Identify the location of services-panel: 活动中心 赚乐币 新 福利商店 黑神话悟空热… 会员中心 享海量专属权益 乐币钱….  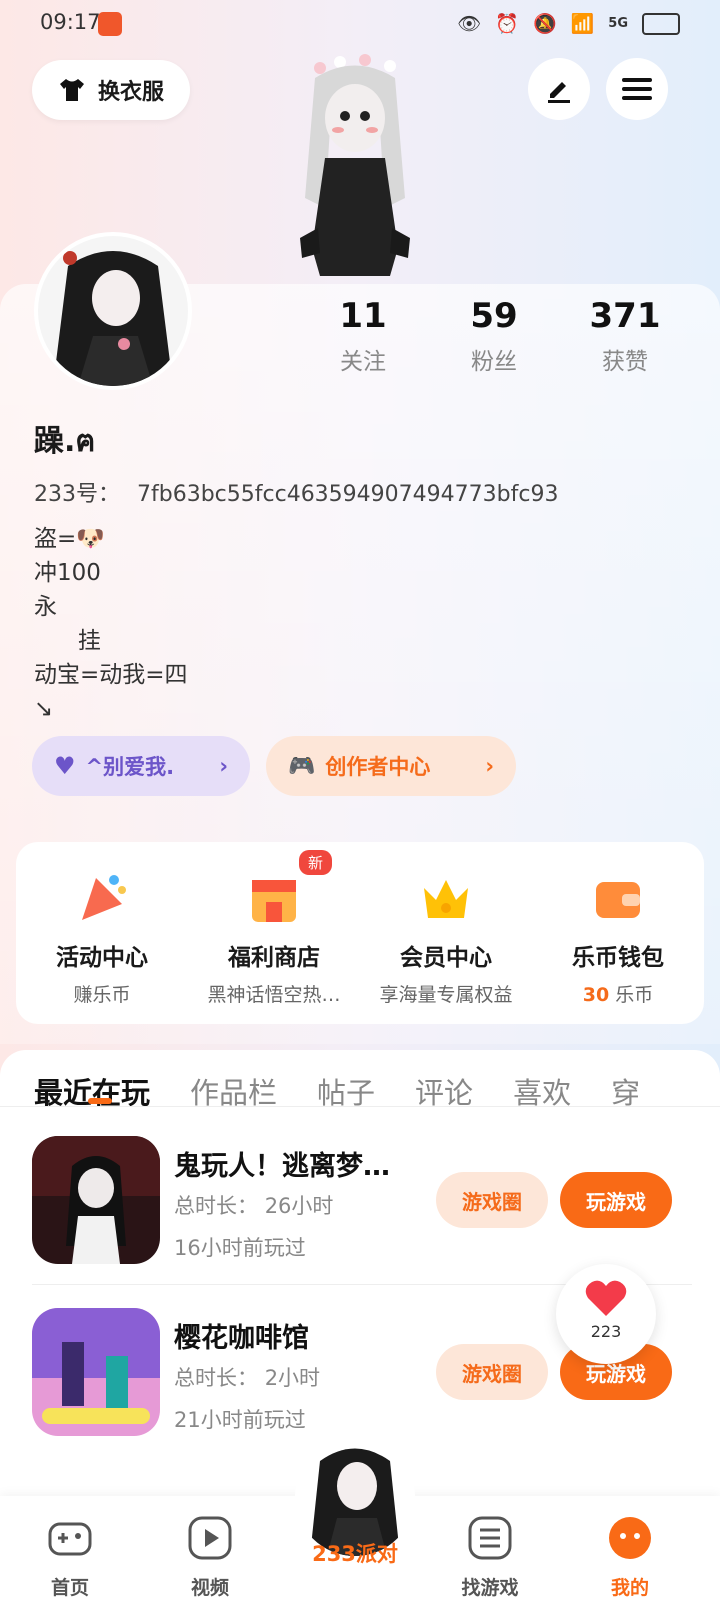
(360, 933).